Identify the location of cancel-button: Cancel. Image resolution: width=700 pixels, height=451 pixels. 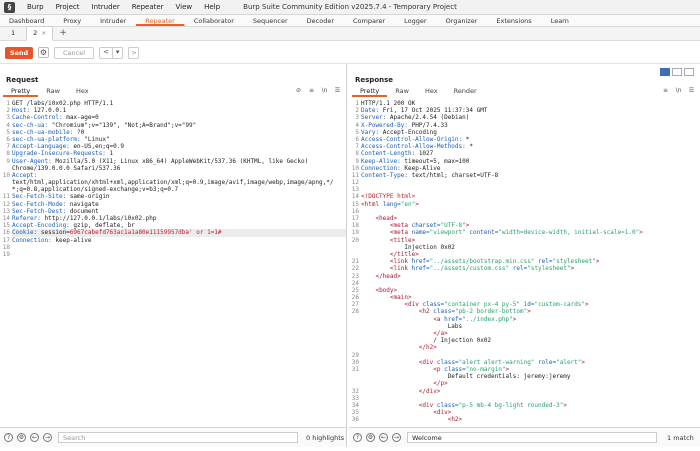
(74, 52).